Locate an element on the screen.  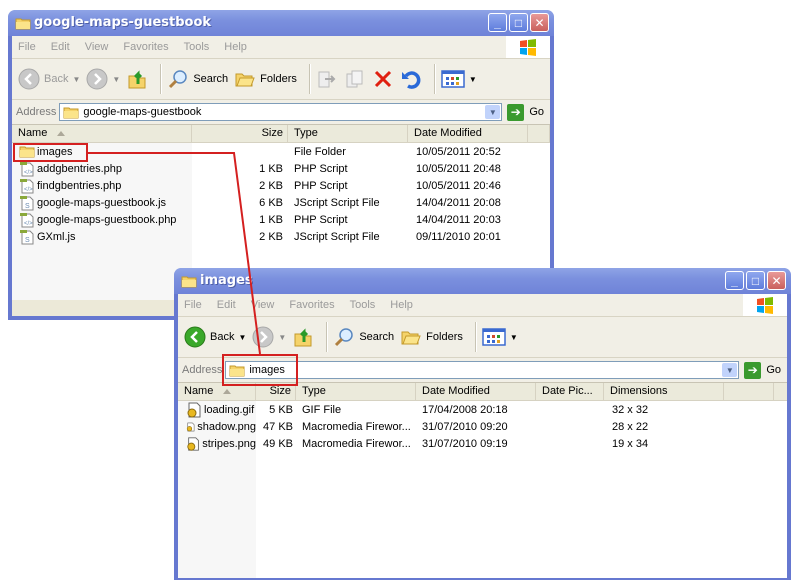
copy-to-button is located at coordinates (355, 79).